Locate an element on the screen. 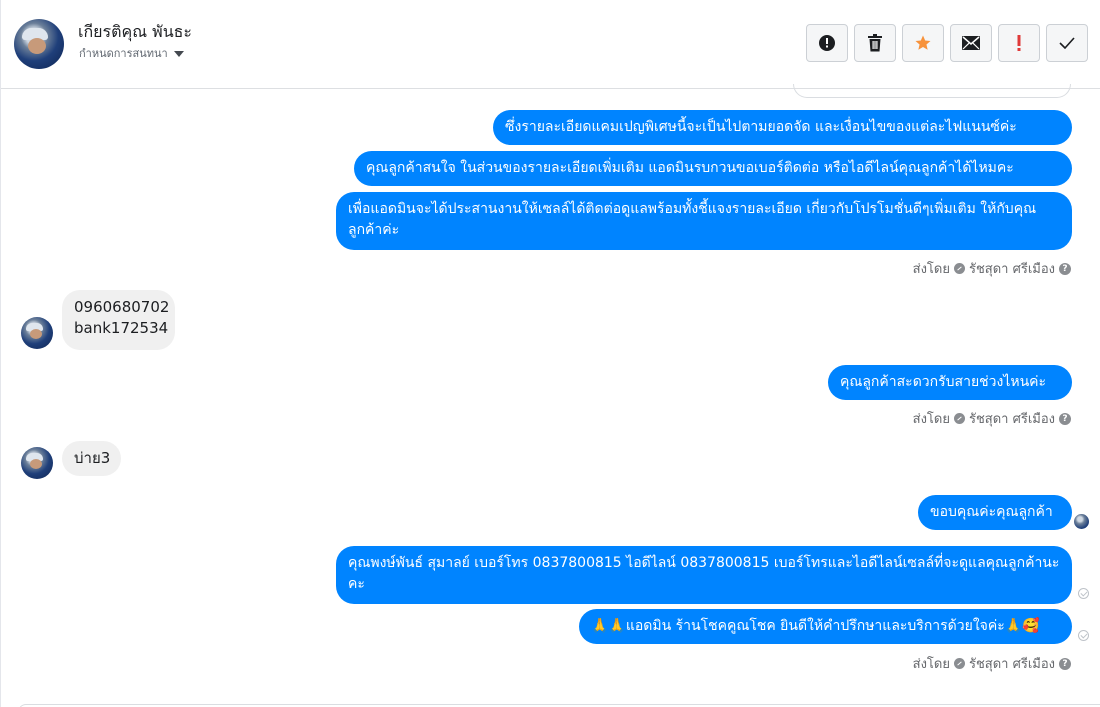 This screenshot has width=1100, height=707. incoming-message: 0960680702 bank172534 is located at coordinates (118, 320).